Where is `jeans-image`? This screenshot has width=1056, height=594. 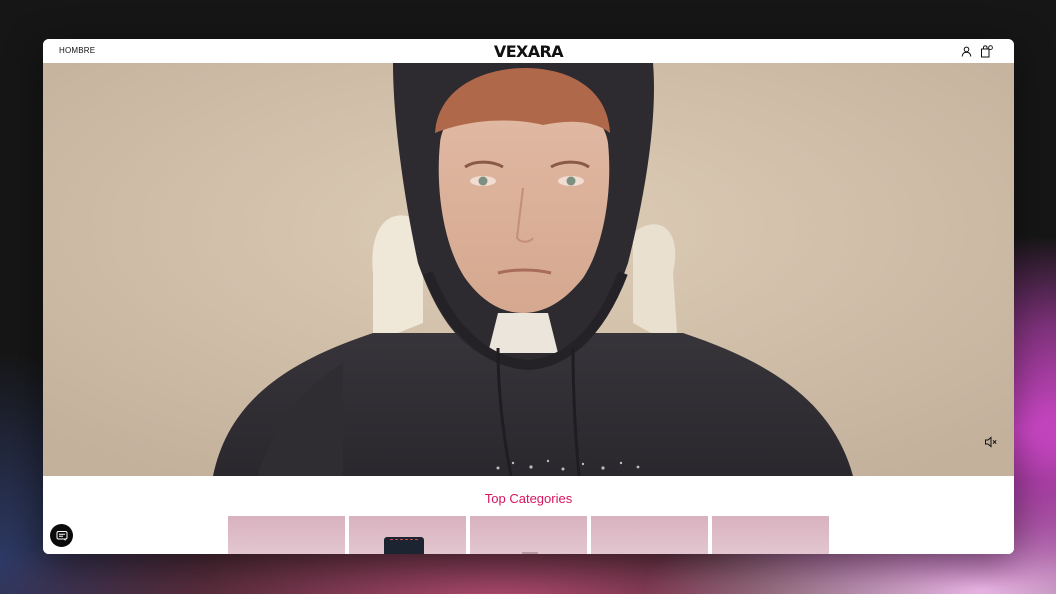 jeans-image is located at coordinates (404, 545).